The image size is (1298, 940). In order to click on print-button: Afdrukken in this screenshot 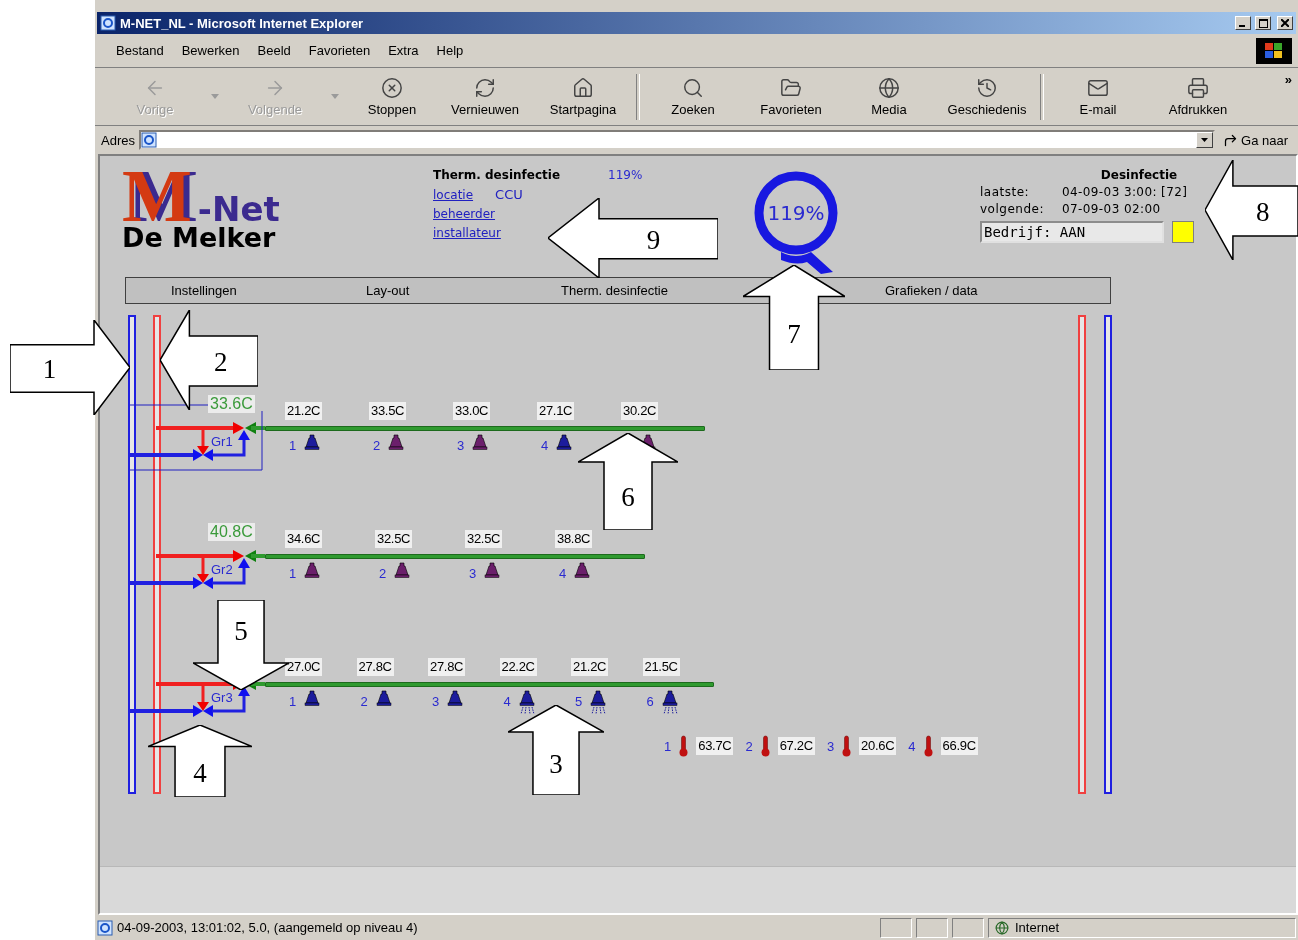, I will do `click(1198, 96)`.